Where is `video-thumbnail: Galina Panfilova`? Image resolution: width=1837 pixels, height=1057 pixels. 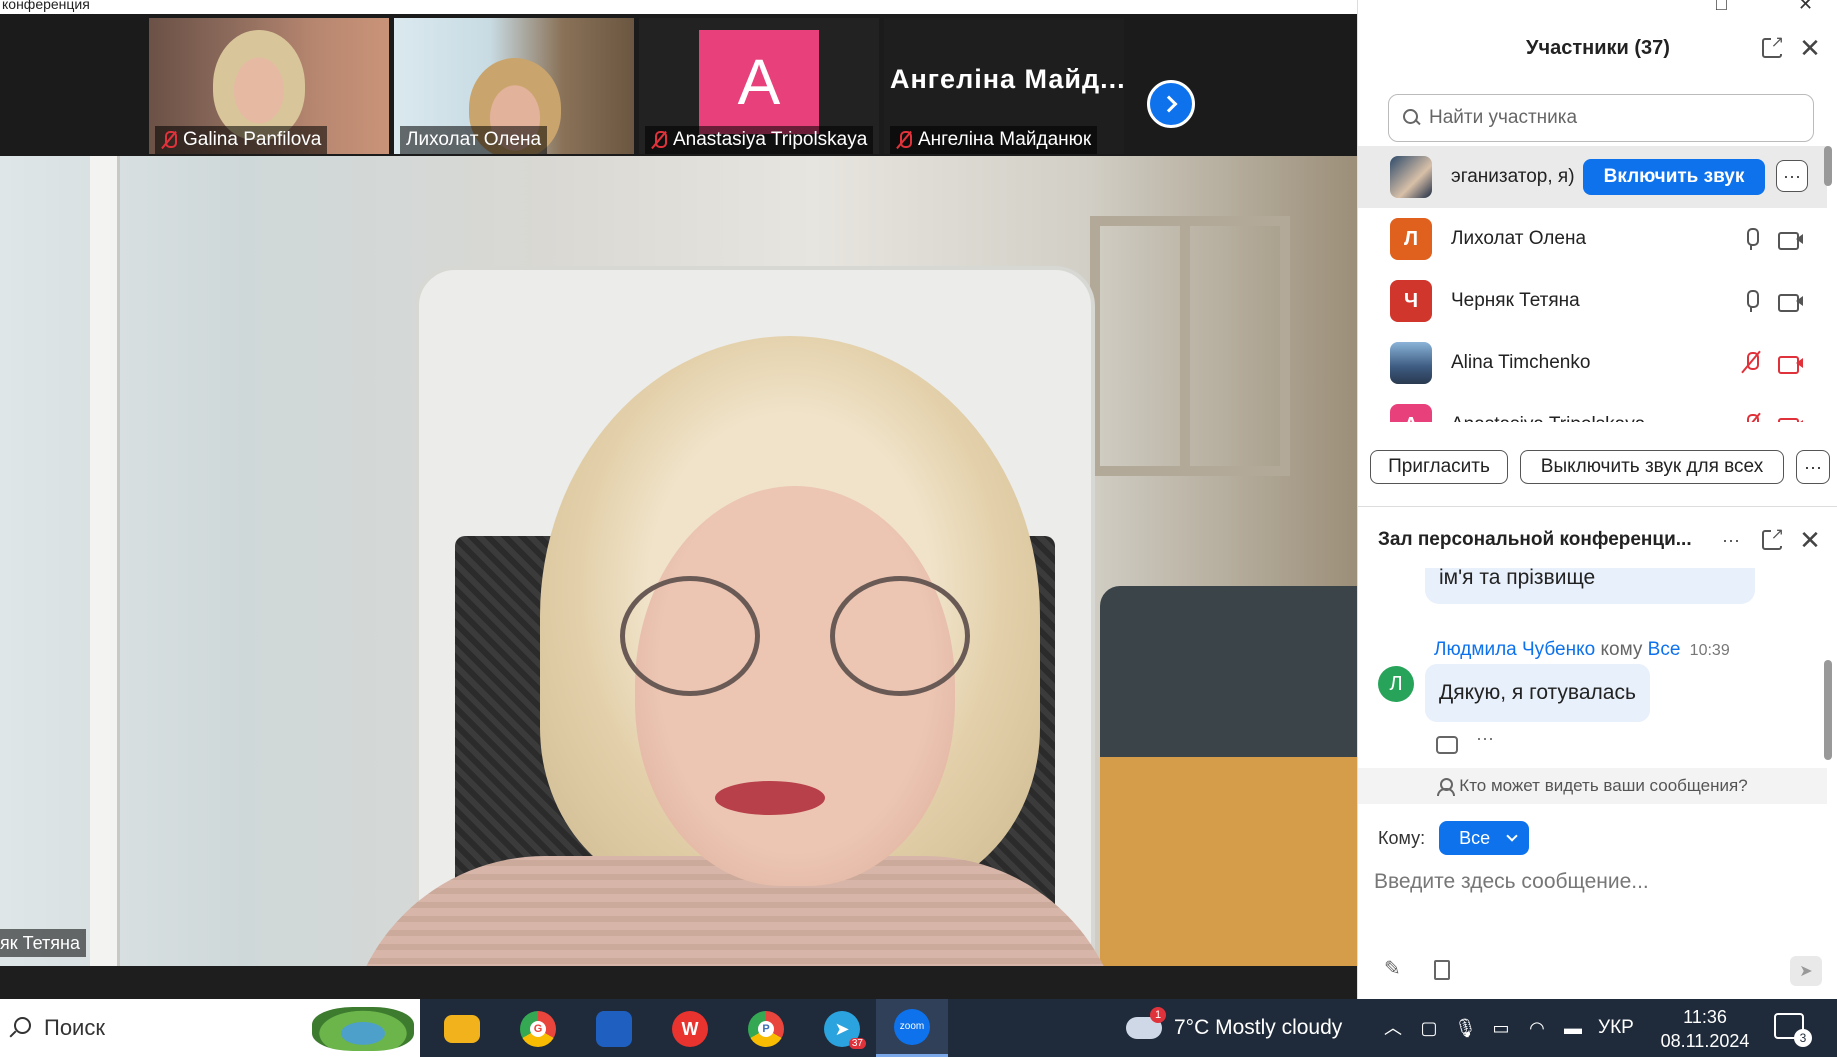 video-thumbnail: Galina Panfilova is located at coordinates (269, 86).